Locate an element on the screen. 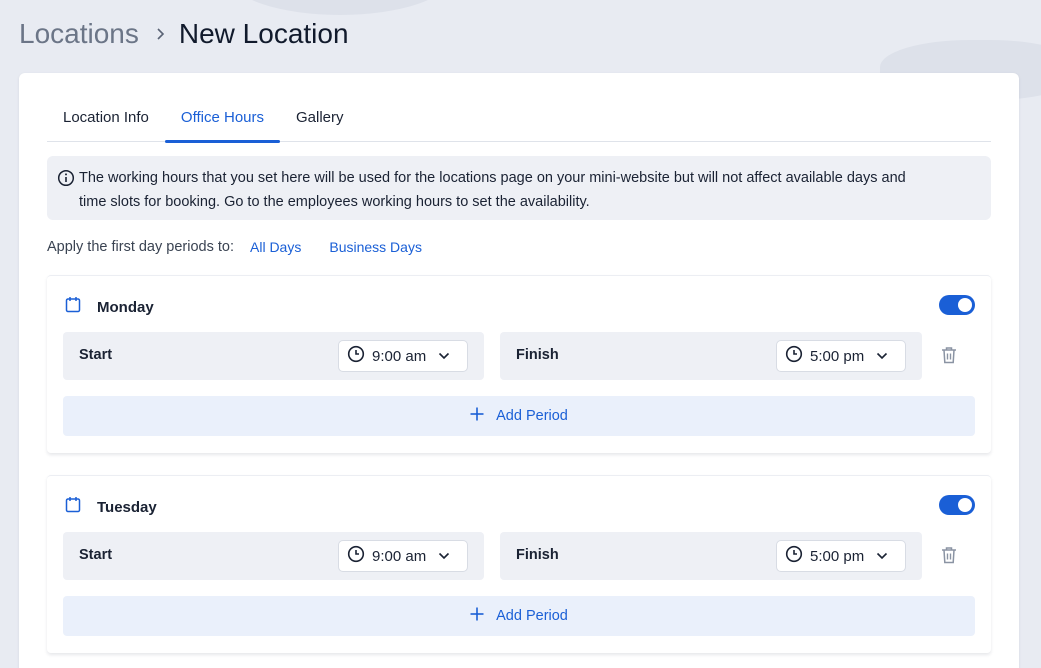 The height and width of the screenshot is (668, 1041). tab-location-info: Location Info is located at coordinates (106, 120).